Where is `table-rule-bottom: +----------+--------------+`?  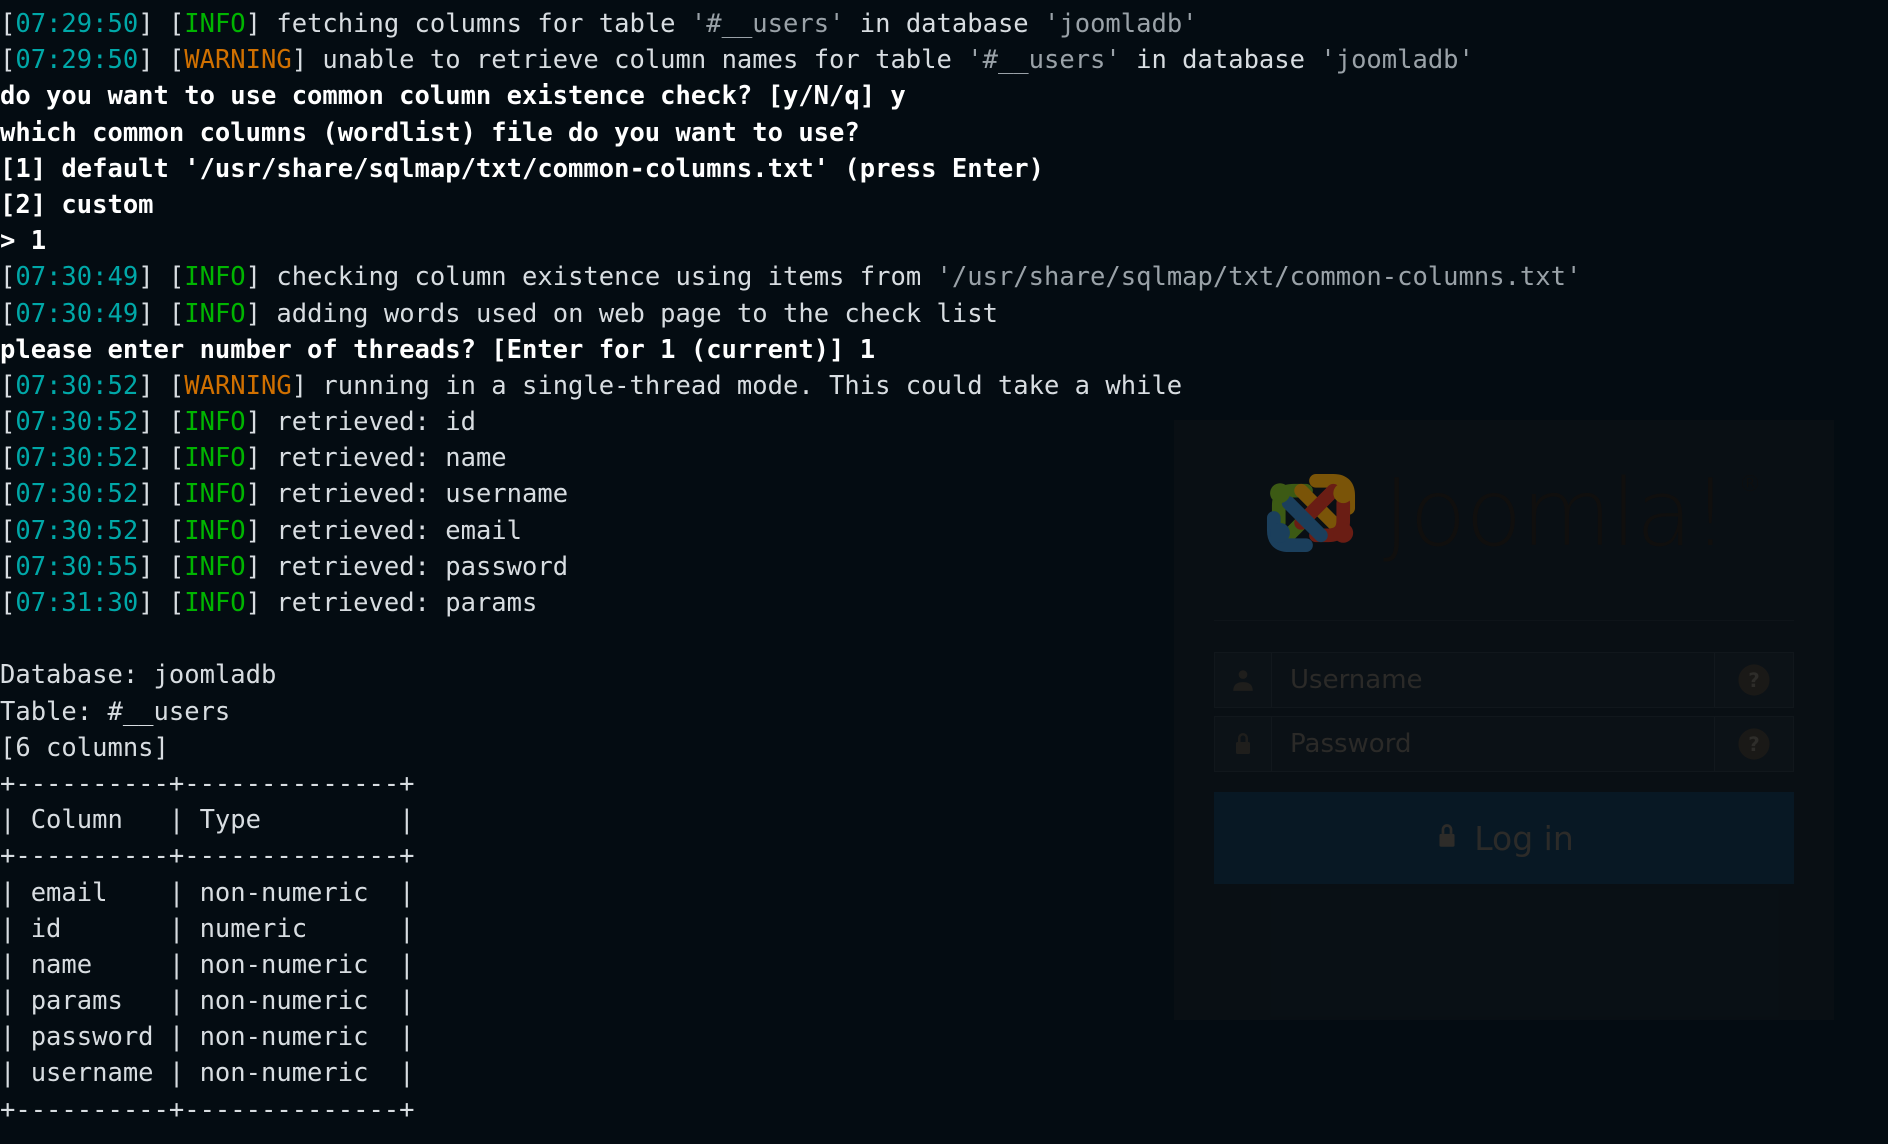 table-rule-bottom: +----------+--------------+ is located at coordinates (207, 1109).